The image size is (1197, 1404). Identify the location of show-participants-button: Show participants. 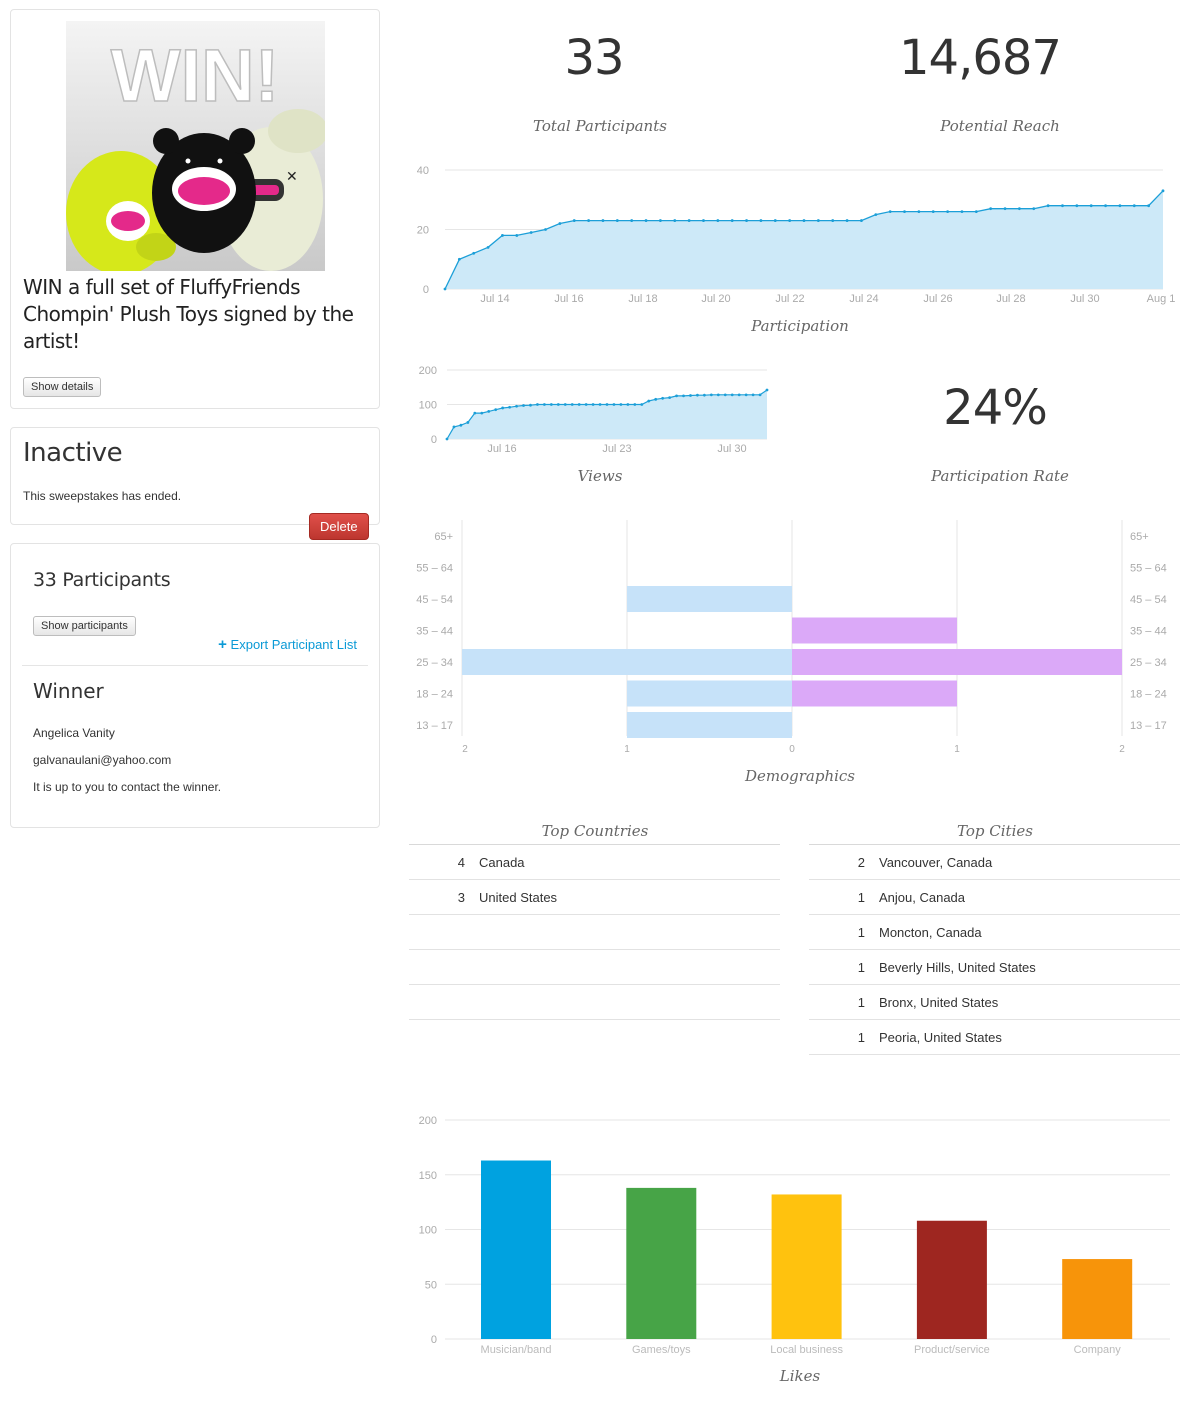
(84, 626).